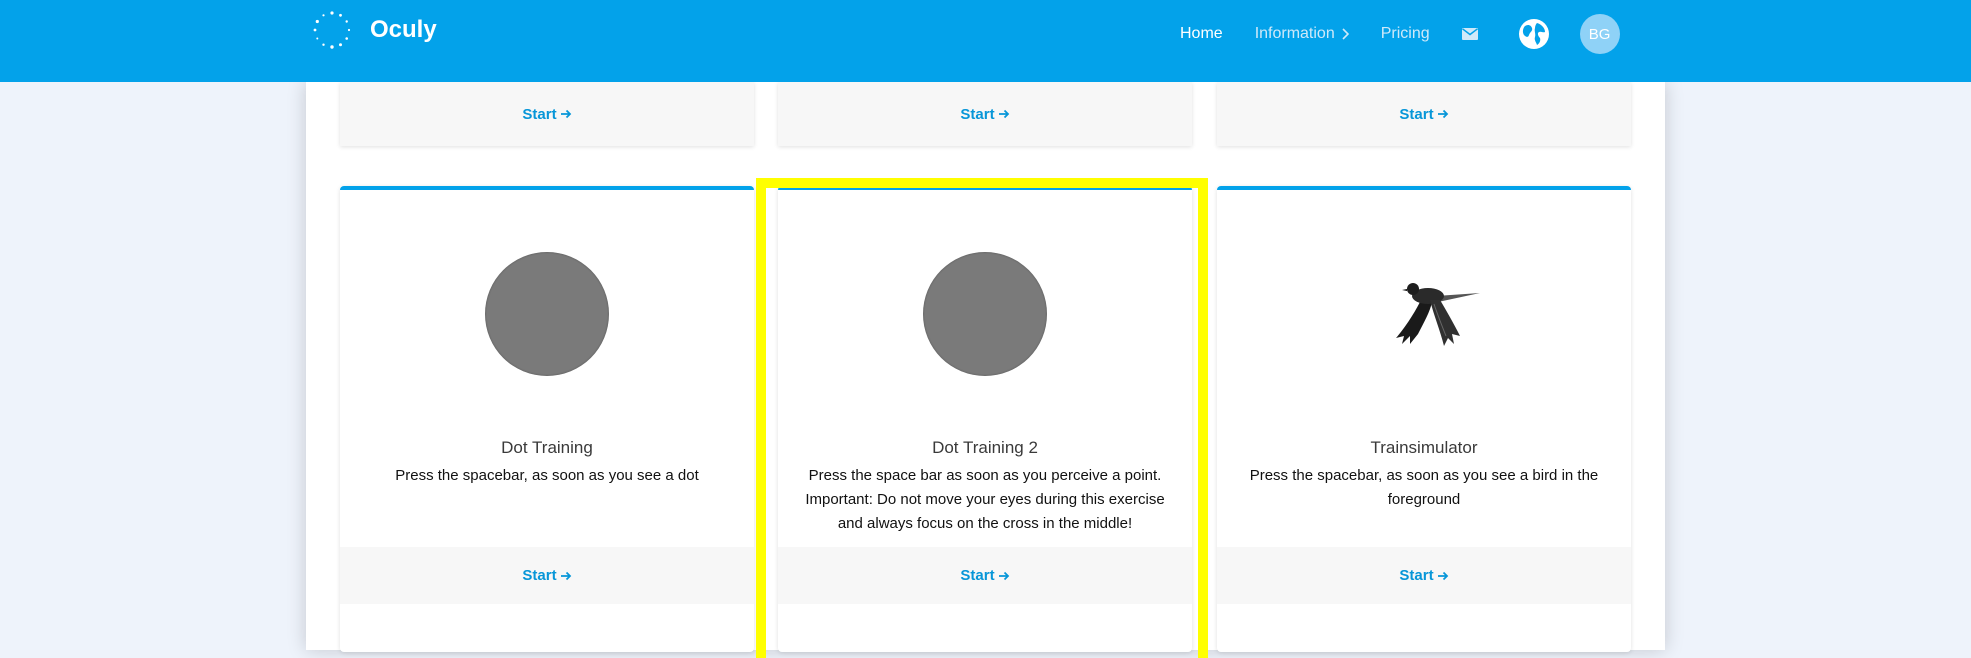  Describe the element at coordinates (1294, 33) in the screenshot. I see `nav-information-label: Information` at that location.